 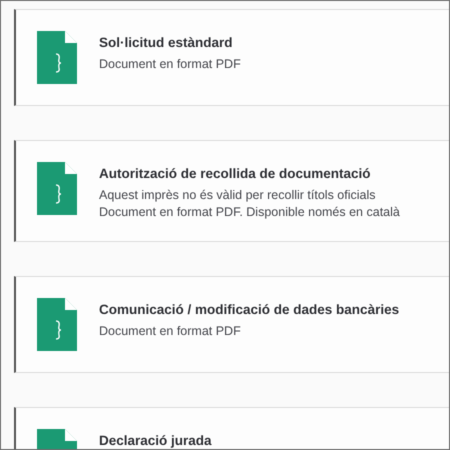 What do you see at coordinates (249, 173) in the screenshot?
I see `document-title: Autorització de recollida de documentació` at bounding box center [249, 173].